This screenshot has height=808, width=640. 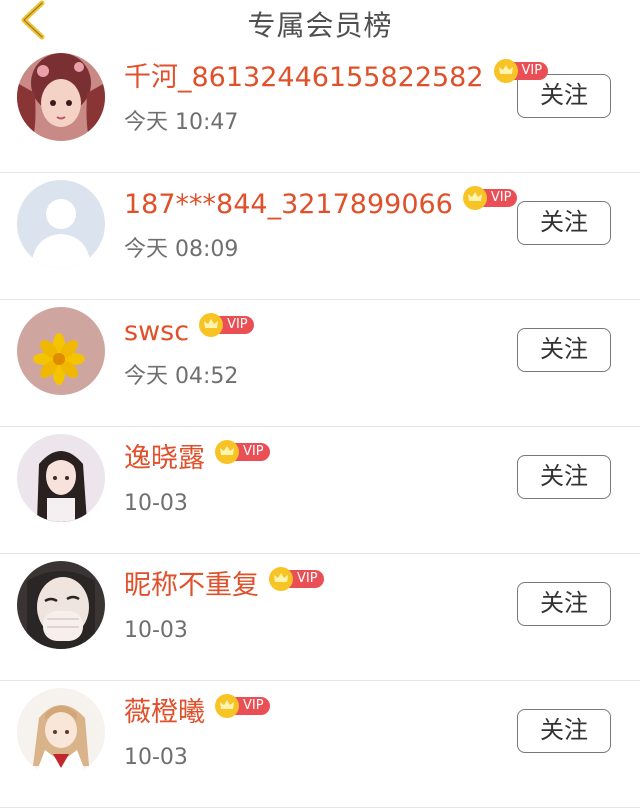 I want to click on anime-sailor-avatar-image, so click(x=61, y=732).